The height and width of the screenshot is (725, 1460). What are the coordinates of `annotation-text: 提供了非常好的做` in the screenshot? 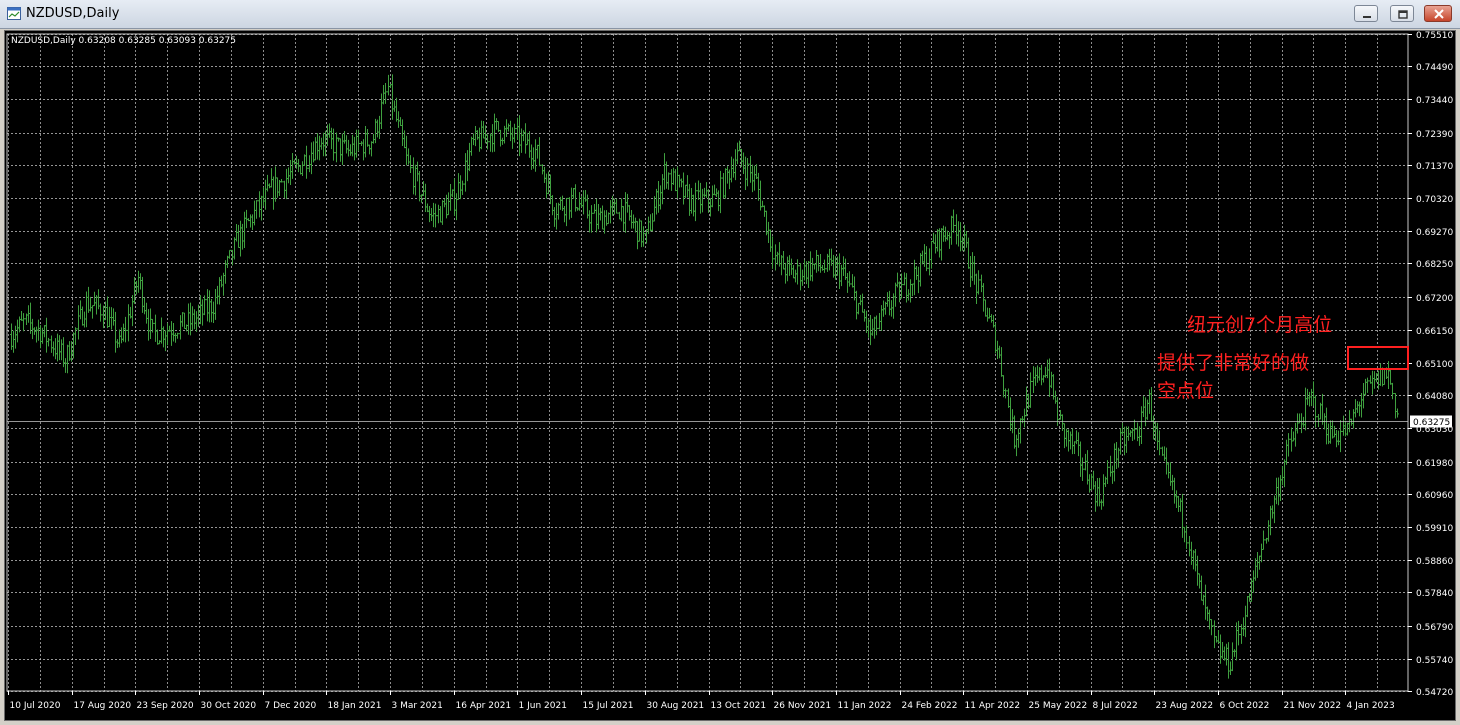 It's located at (1233, 363).